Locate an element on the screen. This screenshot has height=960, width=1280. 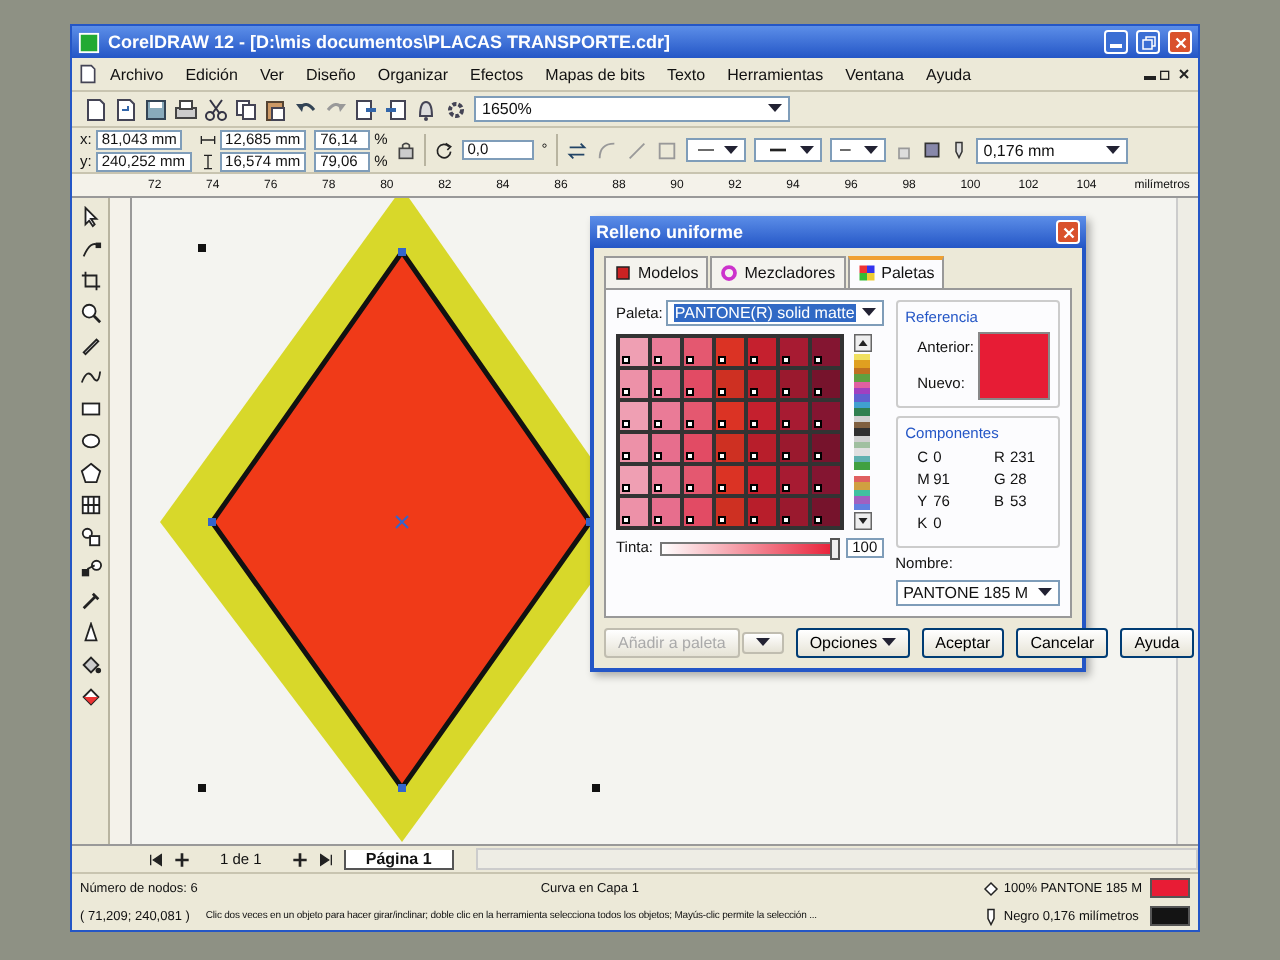
menu-item: Herramientas is located at coordinates (775, 74).